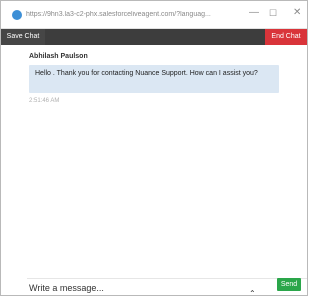  I want to click on end-chat-button: End Chat, so click(286, 37).